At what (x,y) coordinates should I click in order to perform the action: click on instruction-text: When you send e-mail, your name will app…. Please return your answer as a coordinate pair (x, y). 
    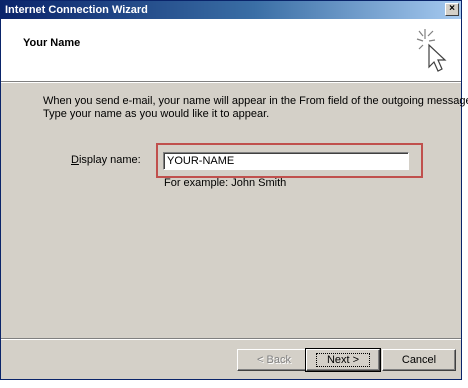
    Looking at the image, I should click on (255, 108).